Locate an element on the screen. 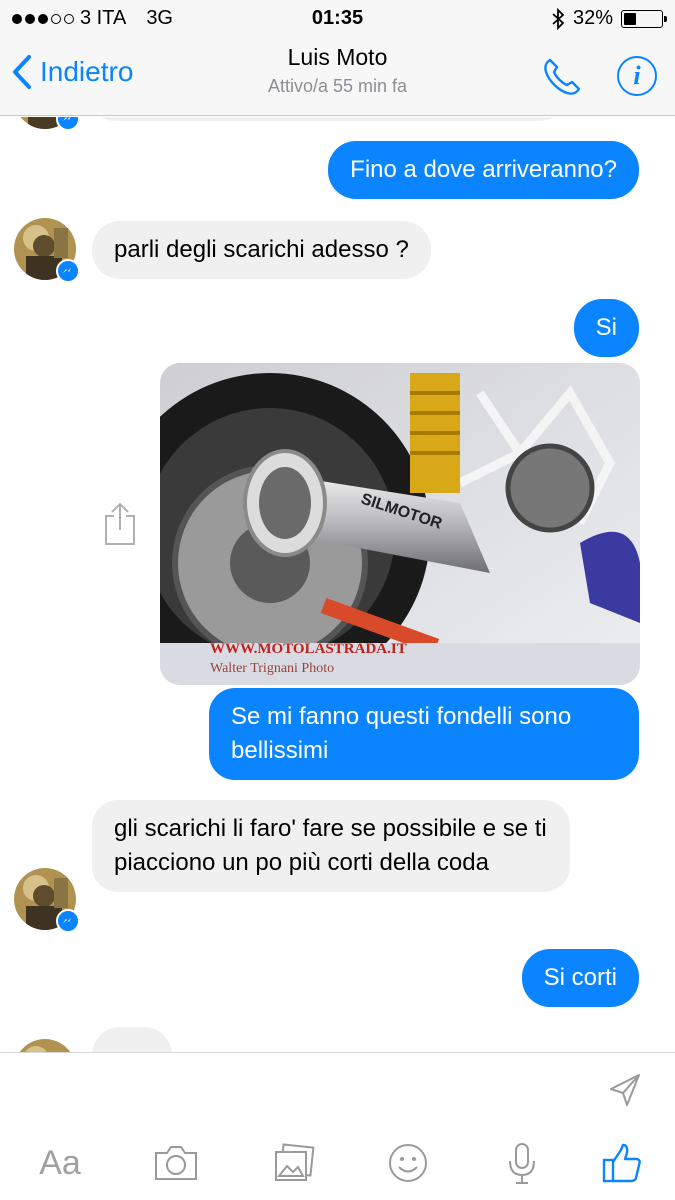  battery-area: 32% is located at coordinates (609, 18).